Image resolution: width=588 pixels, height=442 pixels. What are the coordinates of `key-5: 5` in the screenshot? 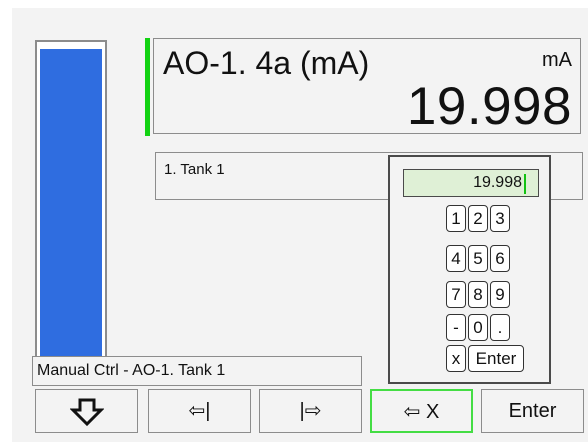 It's located at (478, 258).